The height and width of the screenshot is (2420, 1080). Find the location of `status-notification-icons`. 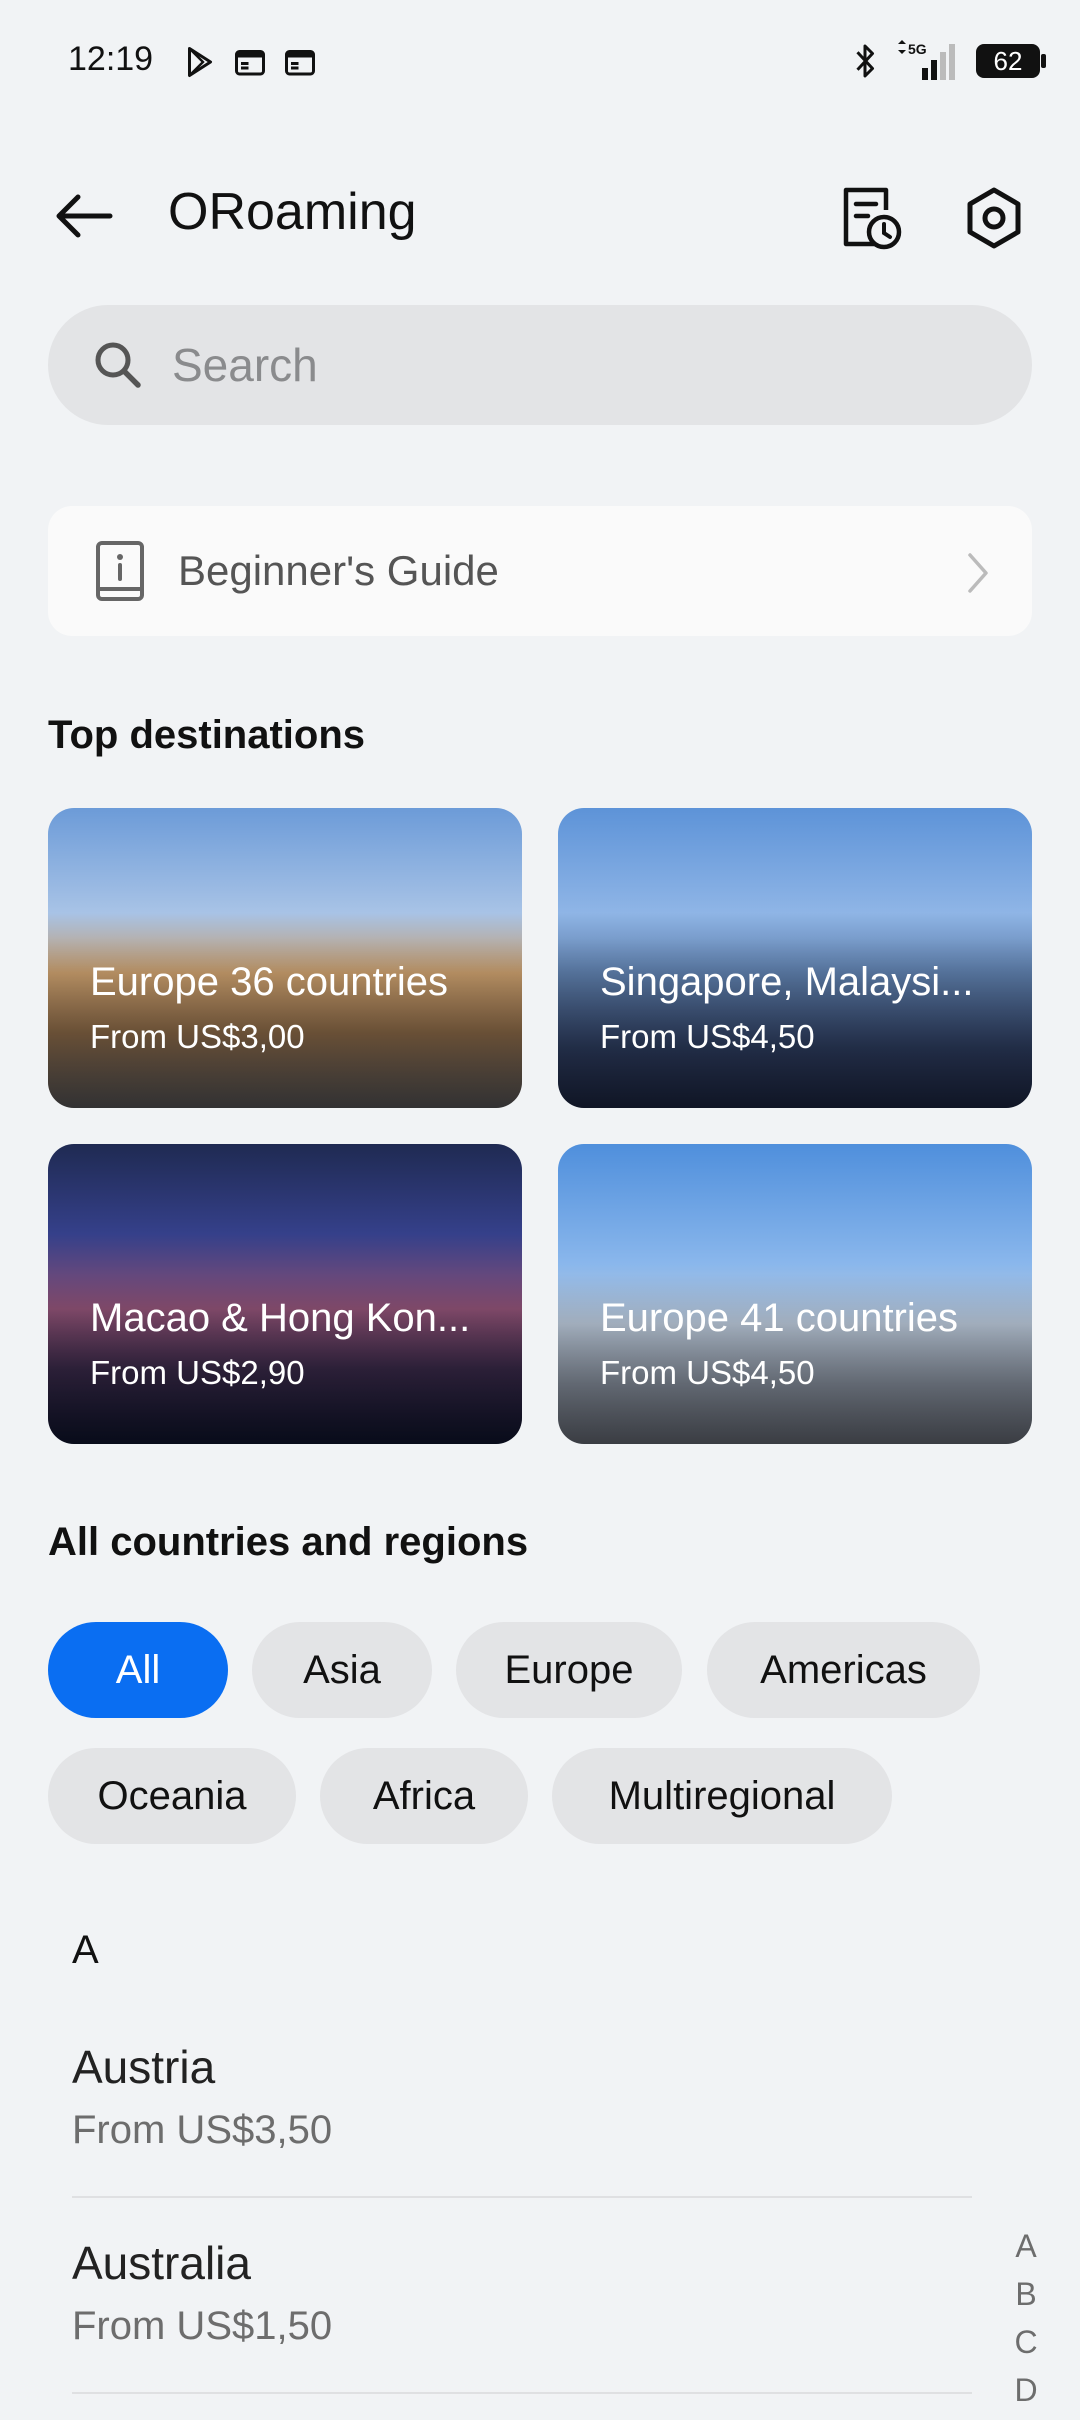

status-notification-icons is located at coordinates (250, 62).